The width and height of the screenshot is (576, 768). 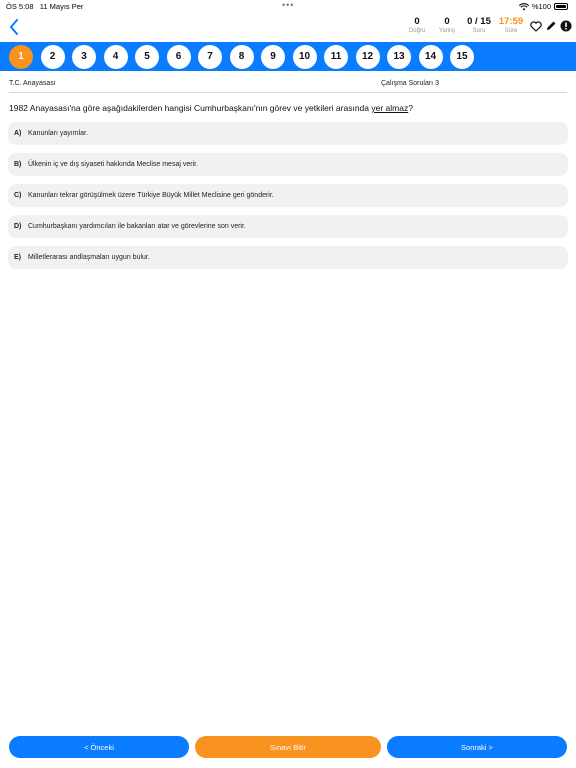 What do you see at coordinates (14, 27) in the screenshot?
I see `chevron-left-icon` at bounding box center [14, 27].